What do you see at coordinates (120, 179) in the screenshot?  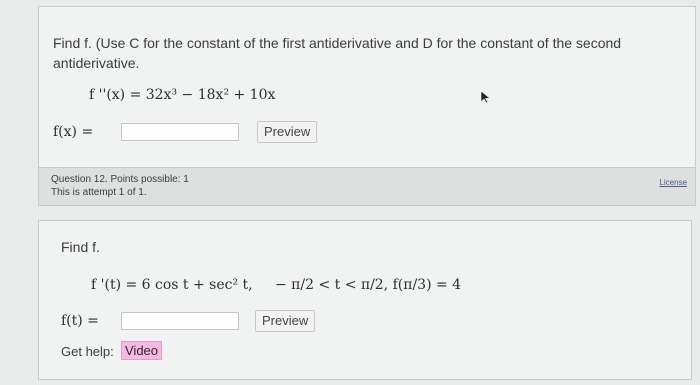 I see `question-info: Question 12. Points possible: 1` at bounding box center [120, 179].